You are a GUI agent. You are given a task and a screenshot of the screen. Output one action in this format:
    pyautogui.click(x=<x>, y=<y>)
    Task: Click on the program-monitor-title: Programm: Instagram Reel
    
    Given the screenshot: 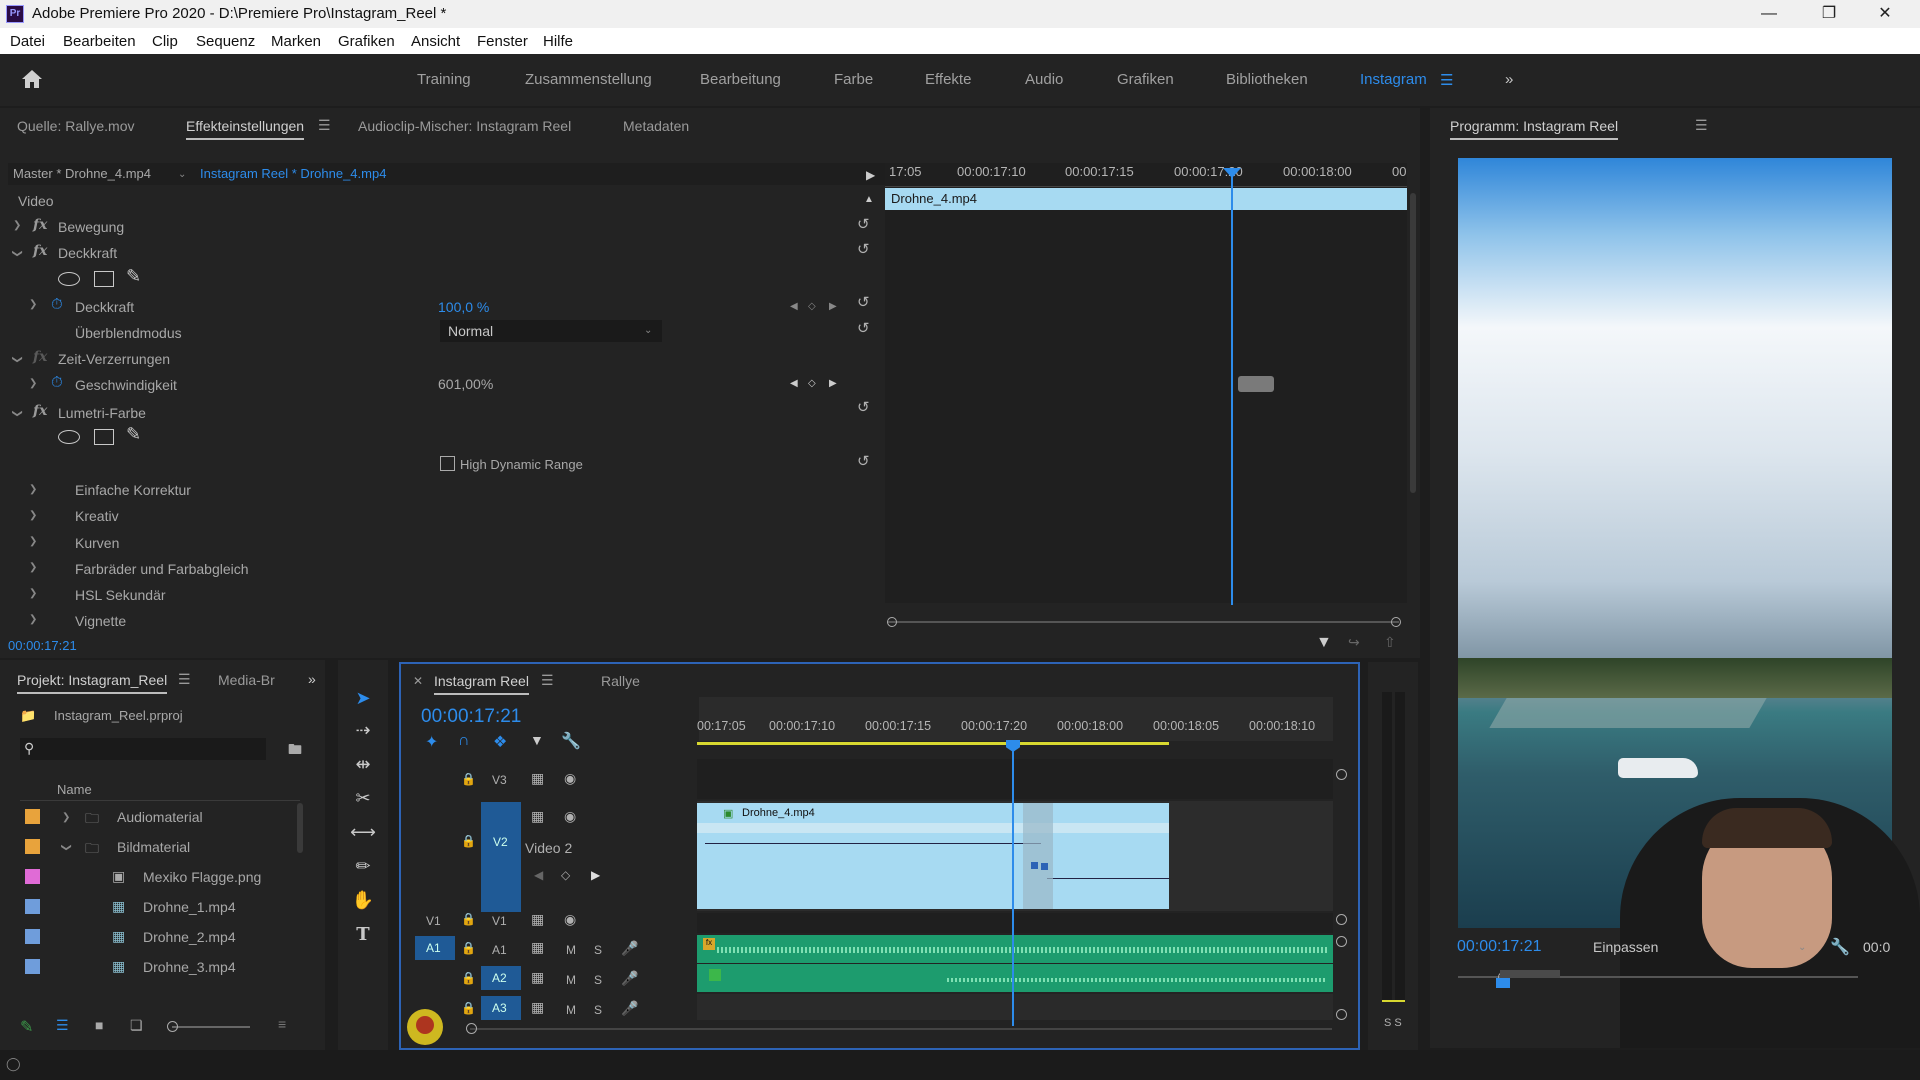 What is the action you would take?
    pyautogui.click(x=1534, y=129)
    